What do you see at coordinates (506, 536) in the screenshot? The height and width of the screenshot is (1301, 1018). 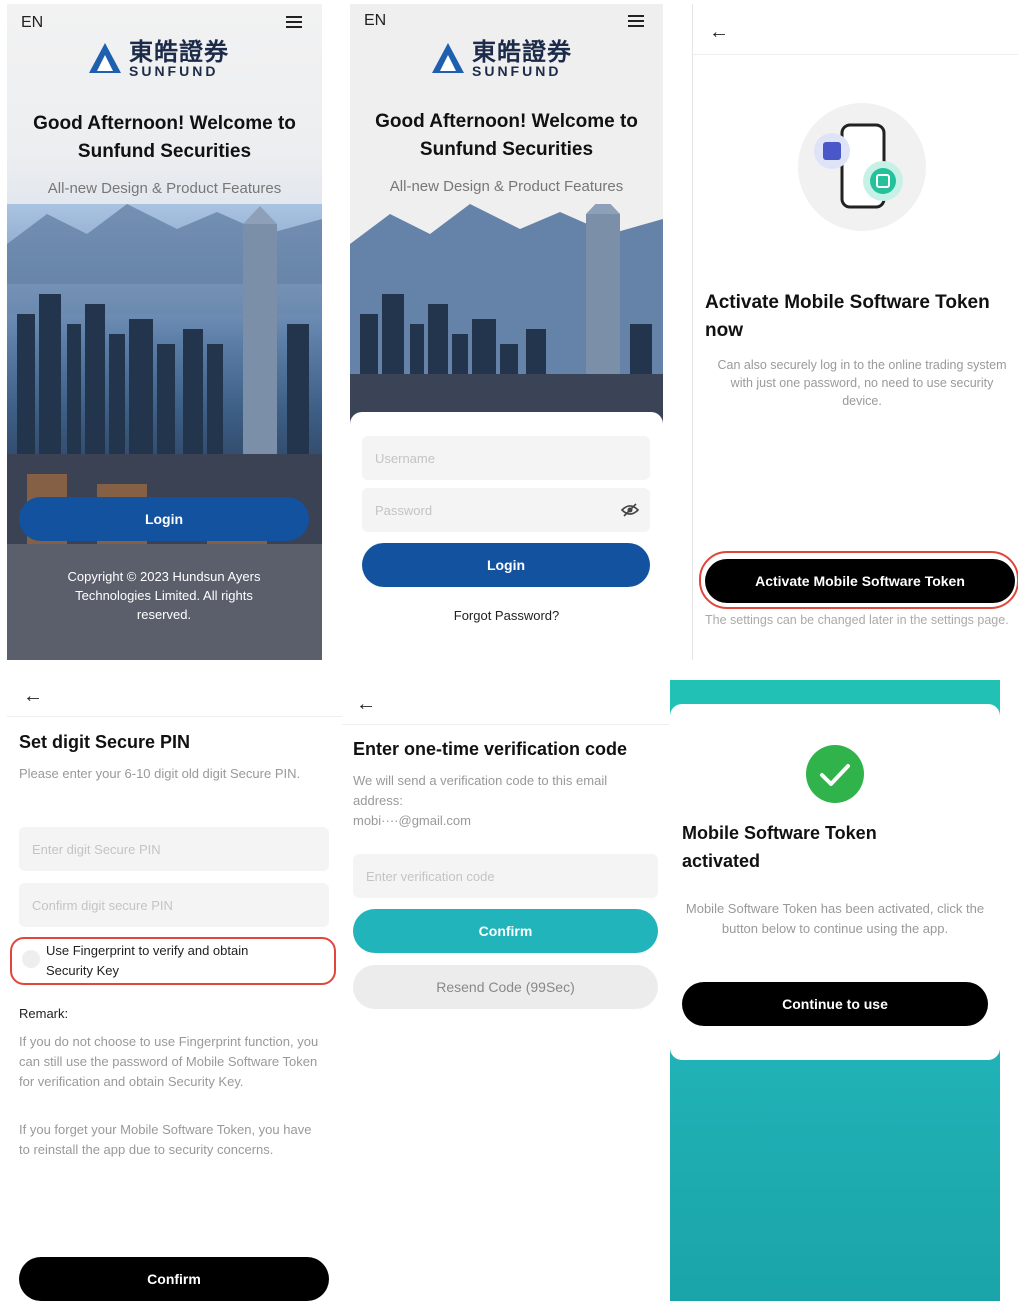 I see `login-sheet: Username Password Login Forgot Password?` at bounding box center [506, 536].